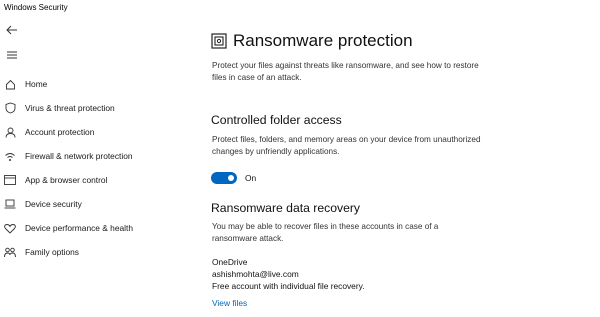 The image size is (600, 317). What do you see at coordinates (53, 204) in the screenshot?
I see `sidebar-item-label: Device security` at bounding box center [53, 204].